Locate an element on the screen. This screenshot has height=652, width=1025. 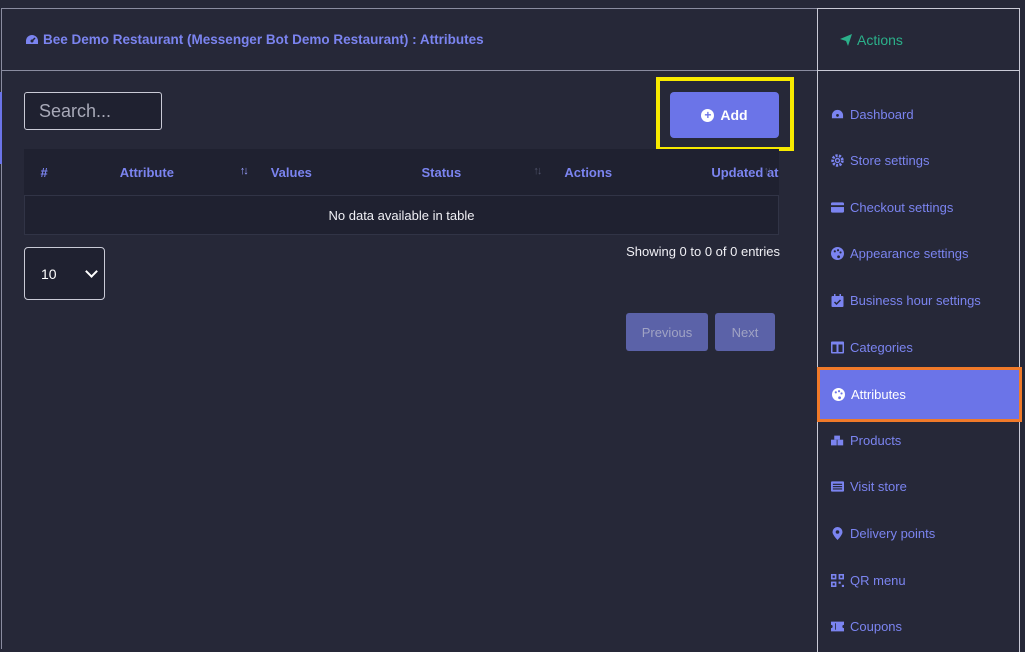
calendar-check-icon is located at coordinates (837, 300).